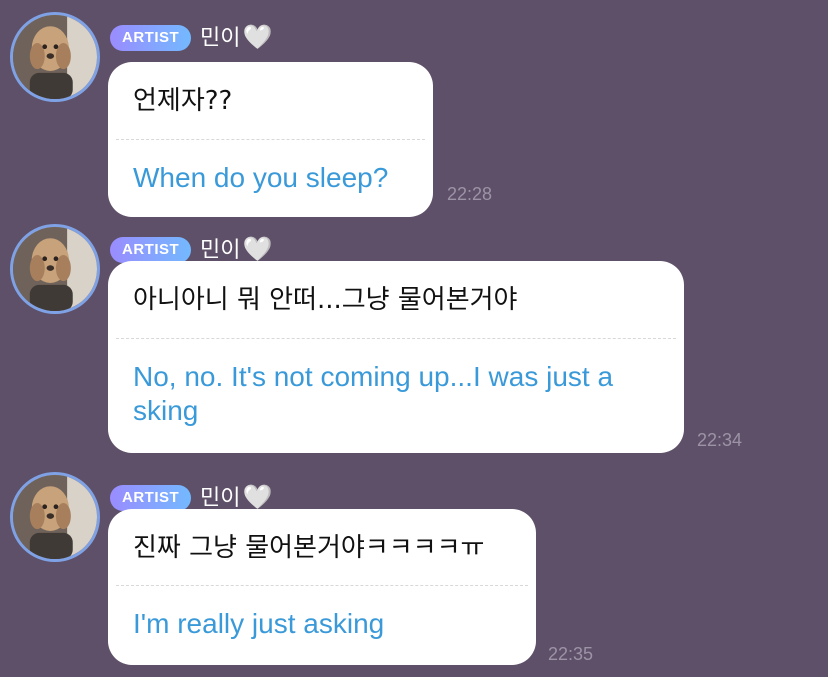  I want to click on original-text: 진짜 그냥 물어본거야ㅋㅋㅋㅋㅠ, so click(309, 548).